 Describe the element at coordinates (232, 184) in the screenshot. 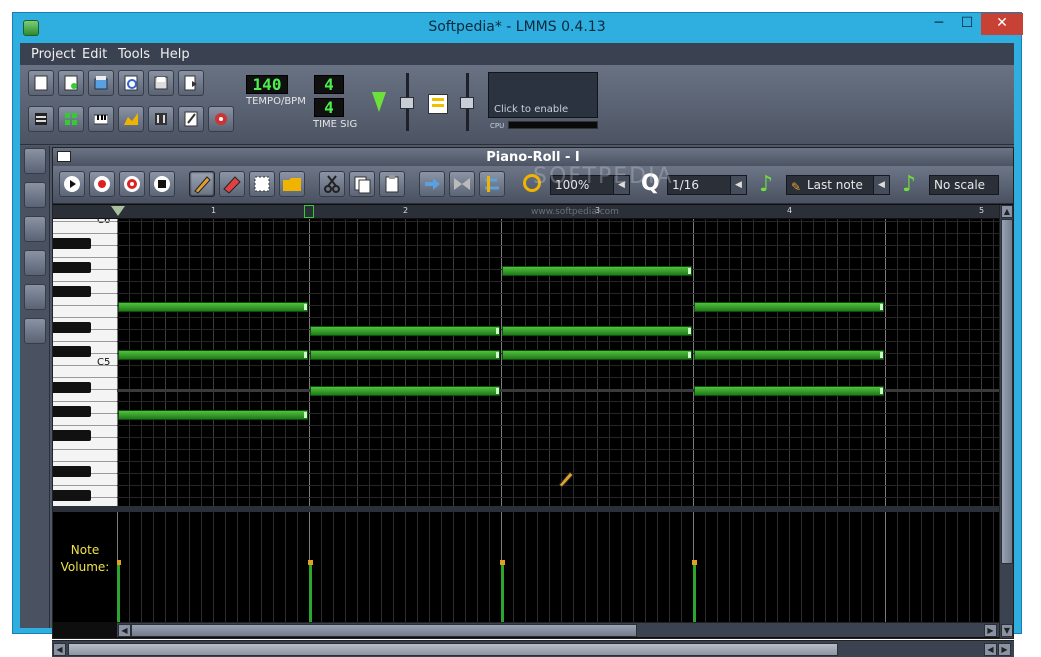

I see `erase-mode-button` at that location.